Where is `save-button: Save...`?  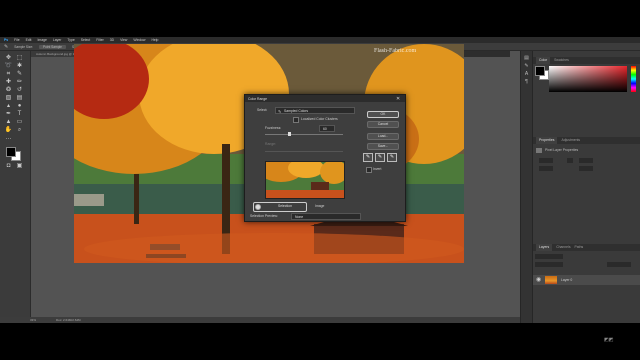 save-button: Save... is located at coordinates (383, 146).